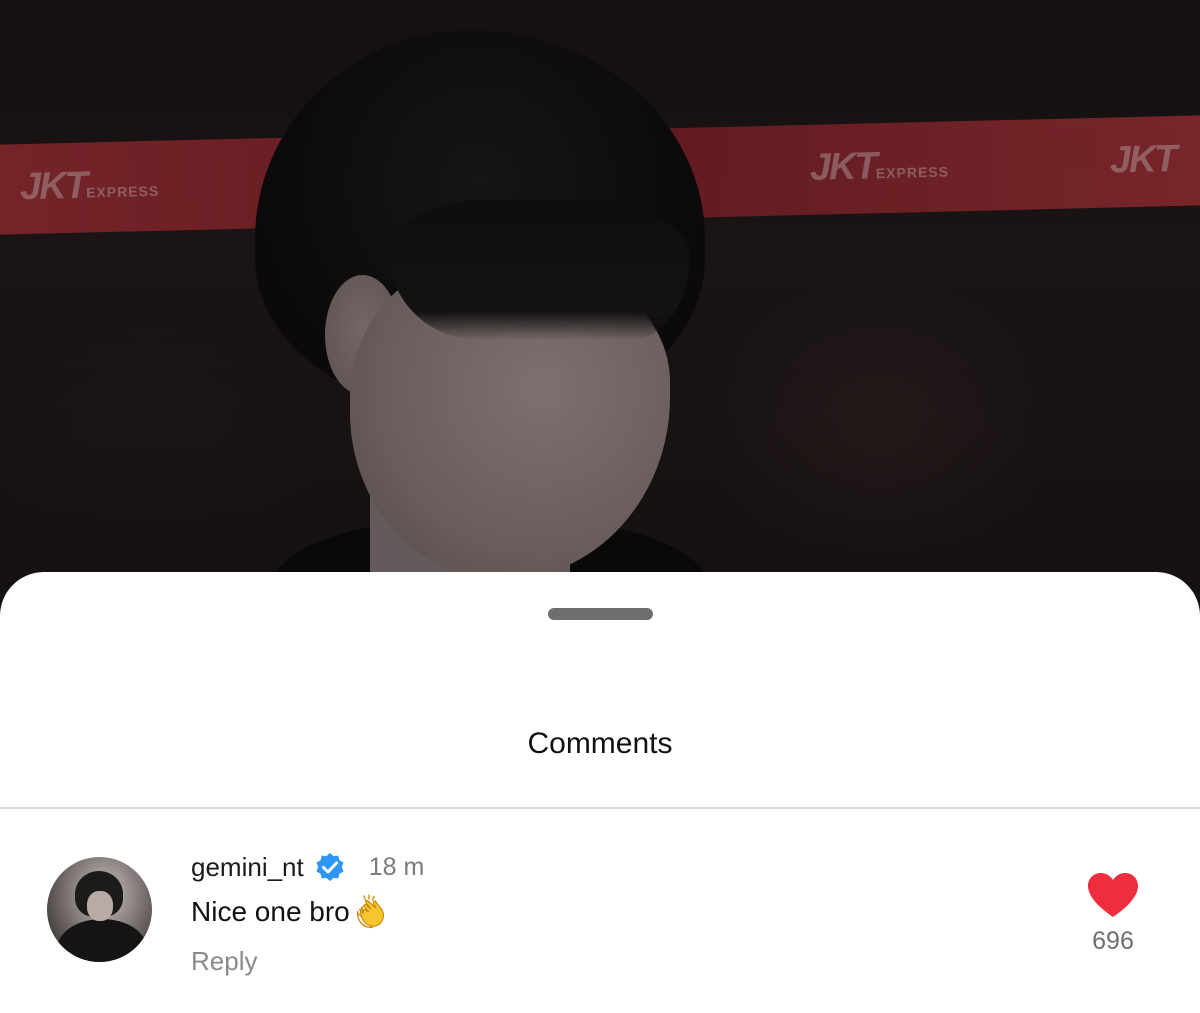 Image resolution: width=1200 pixels, height=1013 pixels. Describe the element at coordinates (224, 961) in the screenshot. I see `reply-button: Reply` at that location.